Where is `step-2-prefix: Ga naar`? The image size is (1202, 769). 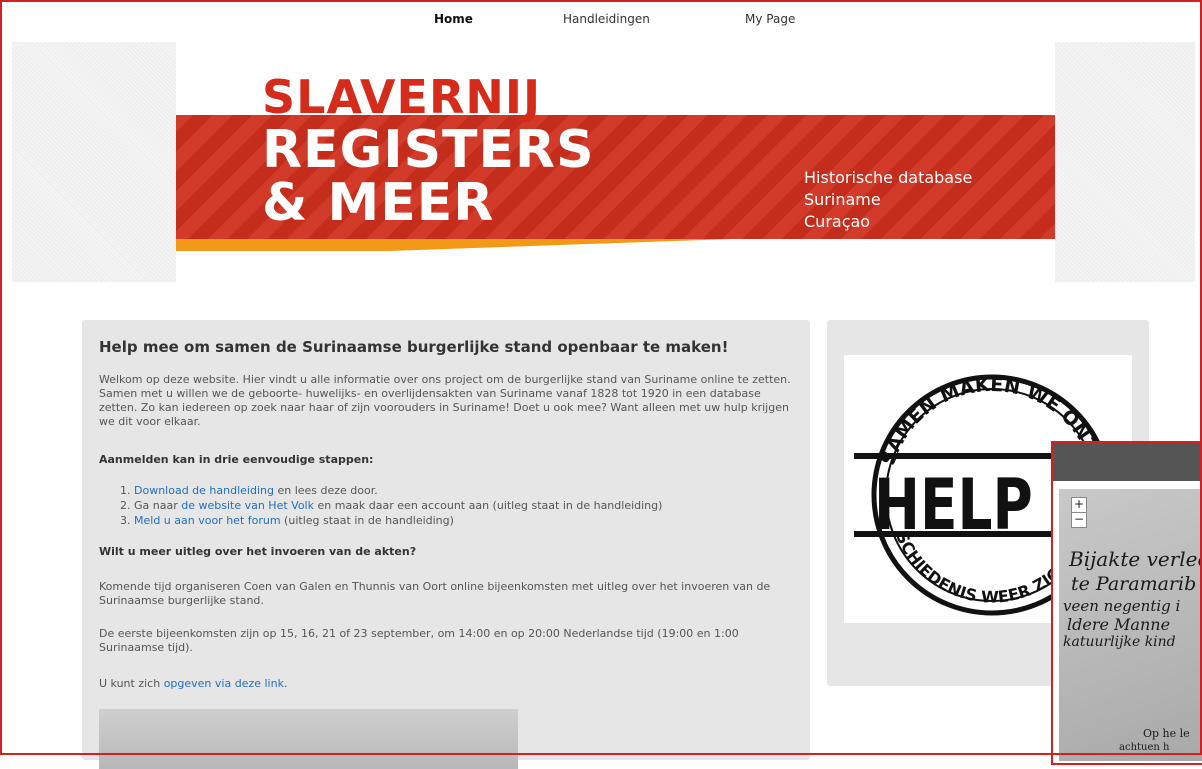 step-2-prefix: Ga naar is located at coordinates (158, 505).